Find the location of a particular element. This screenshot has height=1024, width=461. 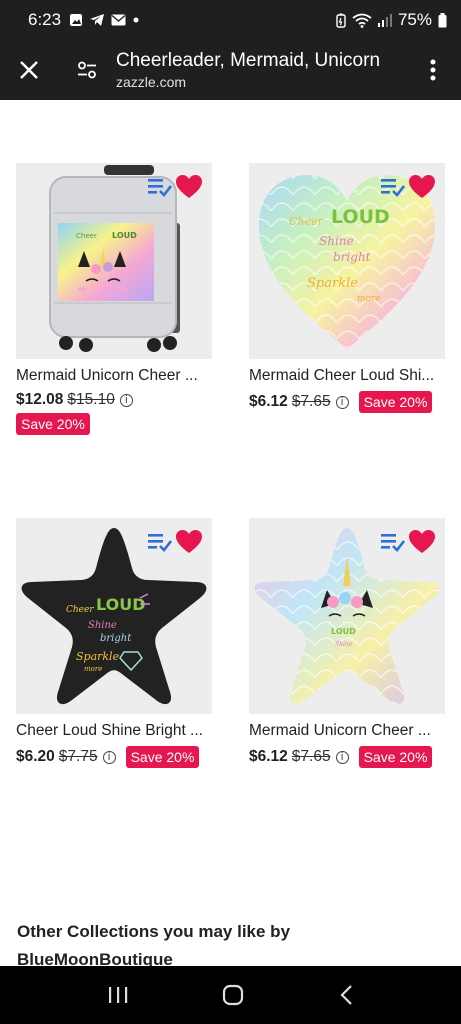

mail-icon is located at coordinates (118, 20).